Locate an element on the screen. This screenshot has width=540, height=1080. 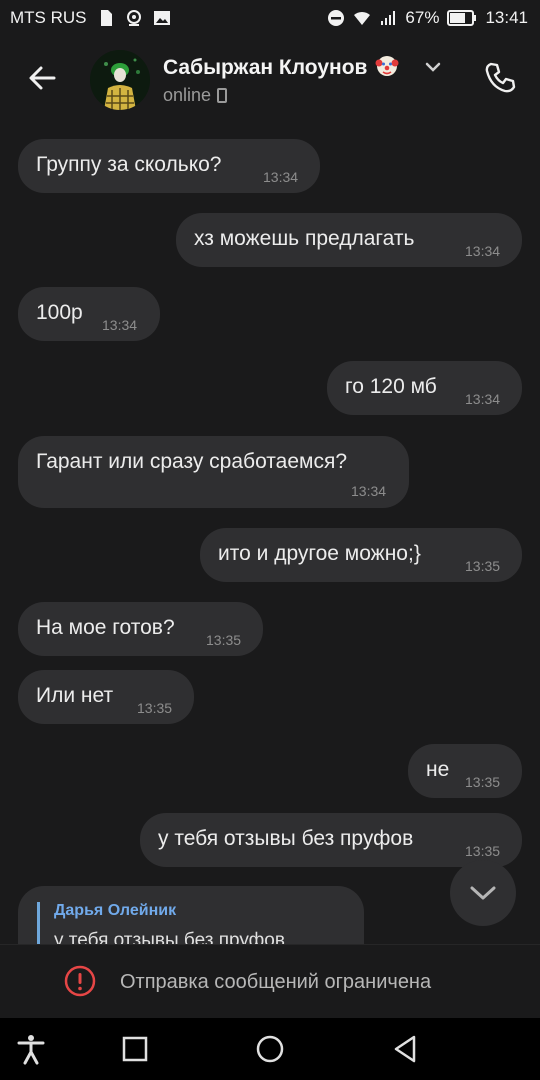
phone-call-icon is located at coordinates (500, 78).